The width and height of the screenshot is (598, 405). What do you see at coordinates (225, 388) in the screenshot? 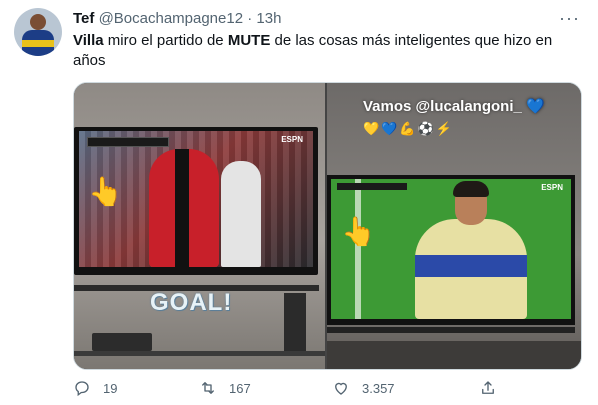
I see `retweet-button: 167` at bounding box center [225, 388].